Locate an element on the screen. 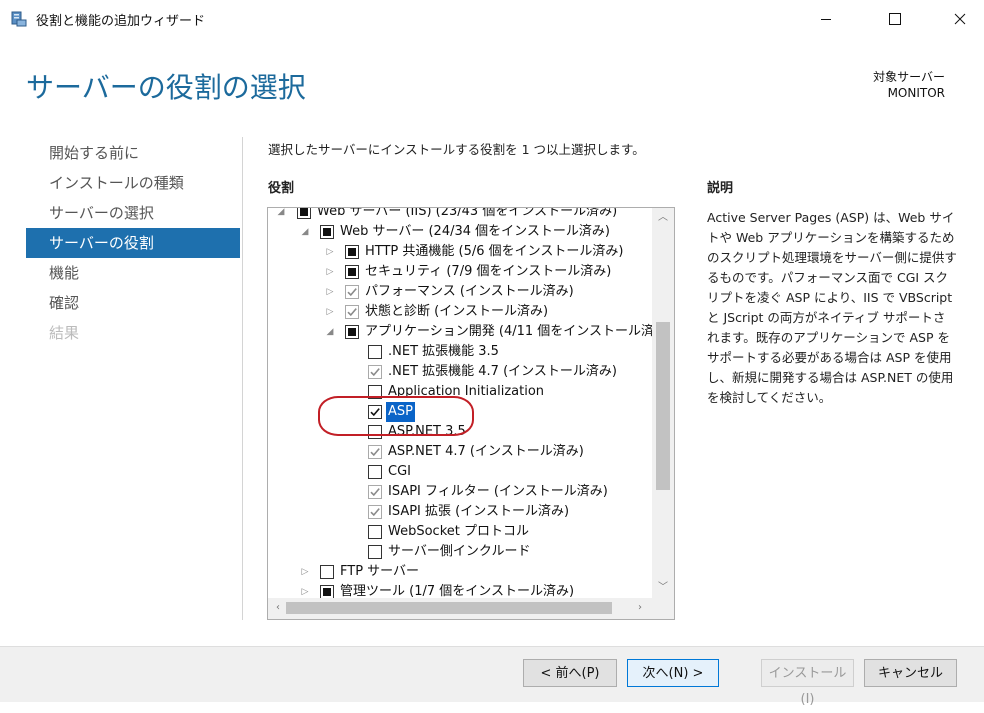 This screenshot has width=984, height=713. tree-row: Application Initialization is located at coordinates (460, 392).